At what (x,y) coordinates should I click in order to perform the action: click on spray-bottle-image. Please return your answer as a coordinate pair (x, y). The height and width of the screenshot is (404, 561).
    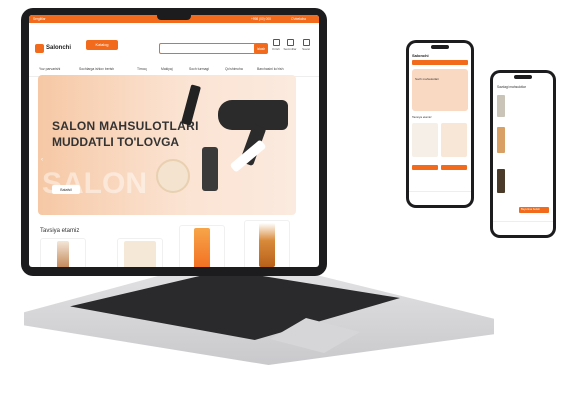
    Looking at the image, I should click on (210, 169).